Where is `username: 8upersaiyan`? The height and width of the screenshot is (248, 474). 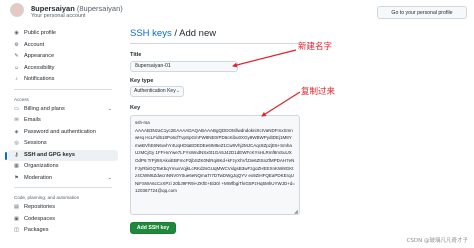 username: 8upersaiyan is located at coordinates (53, 8).